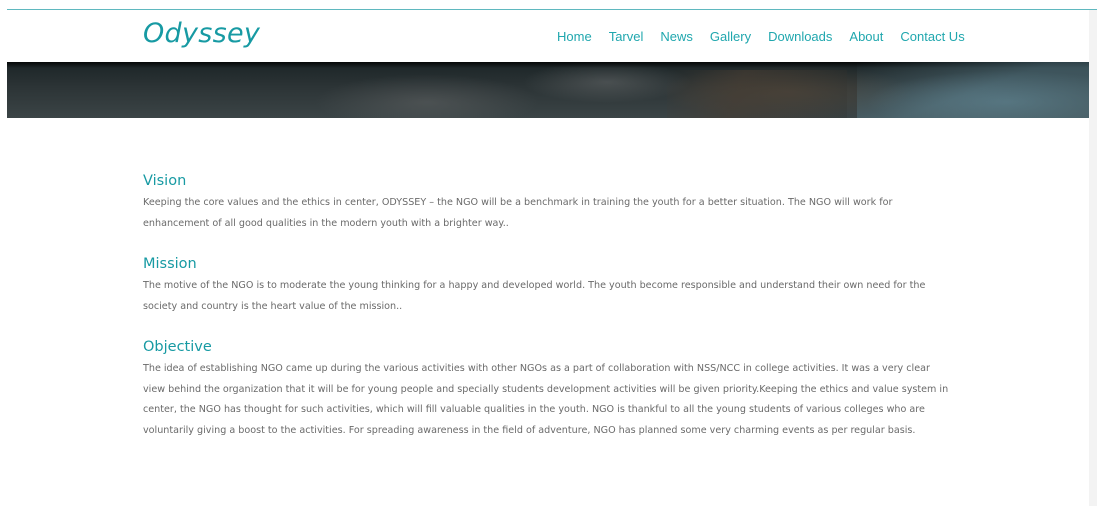 The image size is (1097, 506). Describe the element at coordinates (170, 264) in the screenshot. I see `mission-heading: Mission` at that location.